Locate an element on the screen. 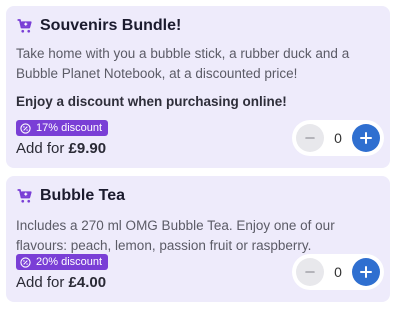 Image resolution: width=400 pixels, height=311 pixels. discount-label: 20% discount is located at coordinates (69, 262).